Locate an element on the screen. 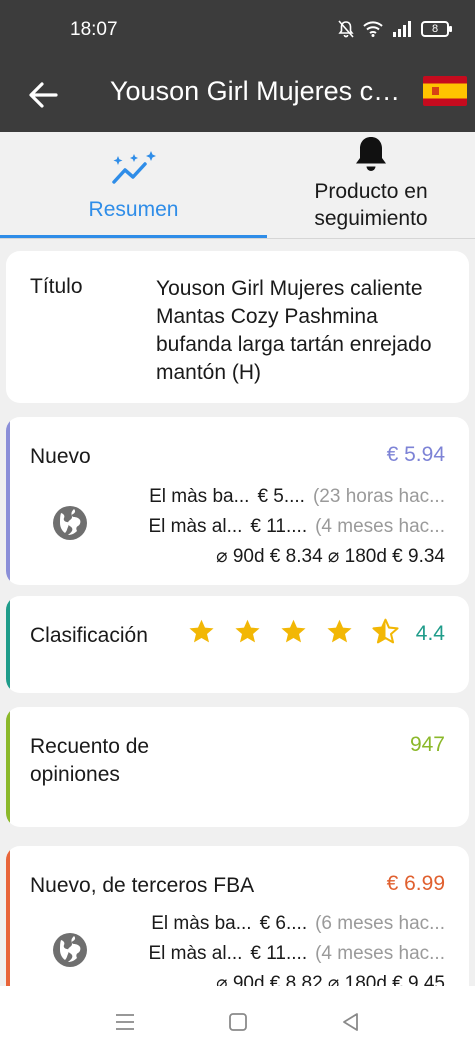 This screenshot has width=475, height=1056. rating-value: 4.4 is located at coordinates (430, 633).